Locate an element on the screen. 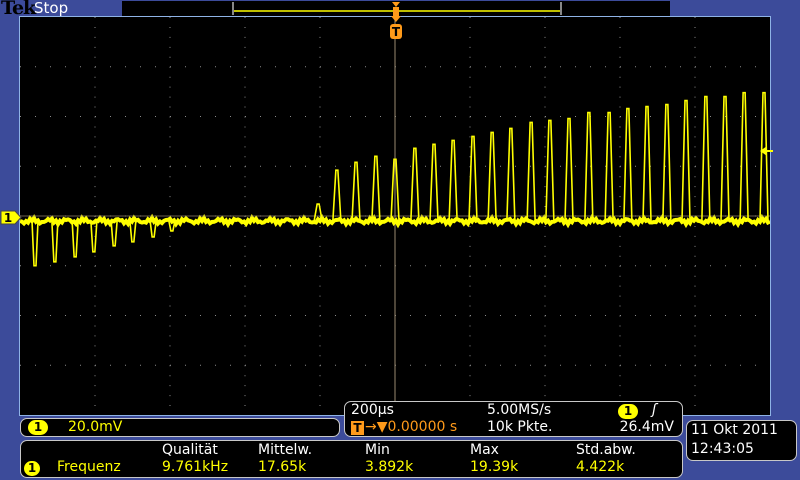  trigger-position-marker: T is located at coordinates (396, 29).